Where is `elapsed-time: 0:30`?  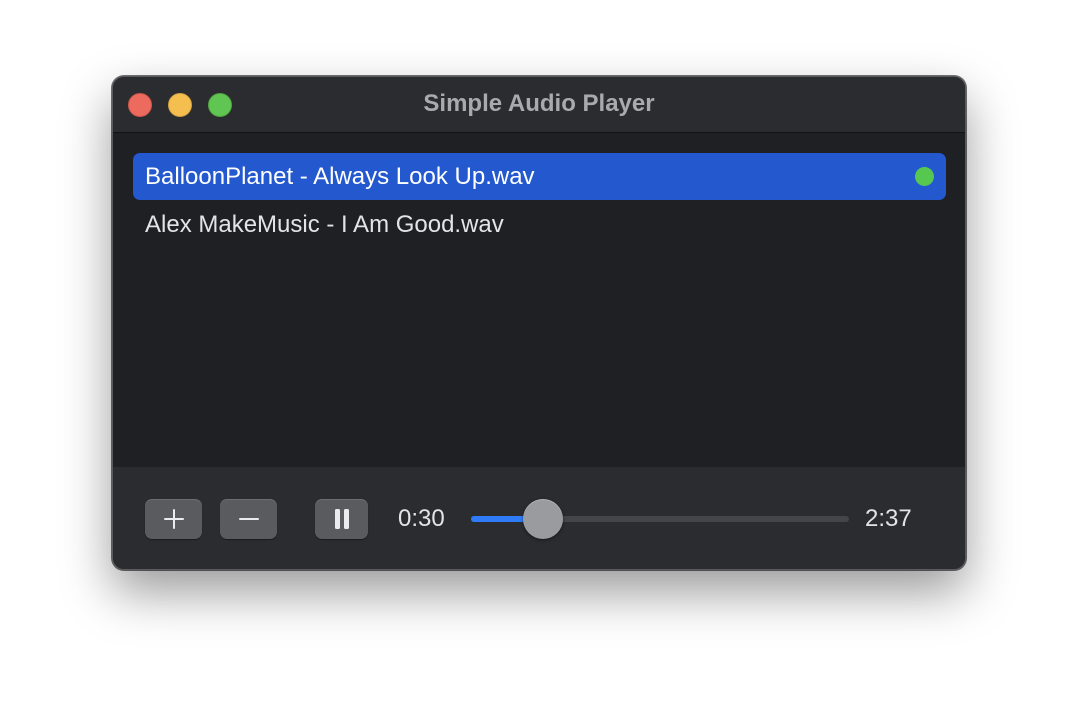 elapsed-time: 0:30 is located at coordinates (421, 518).